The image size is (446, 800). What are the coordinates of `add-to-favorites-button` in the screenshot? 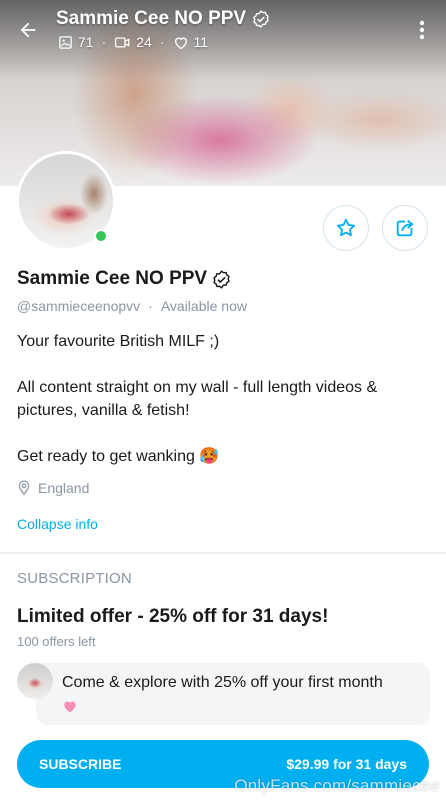 It's located at (346, 228).